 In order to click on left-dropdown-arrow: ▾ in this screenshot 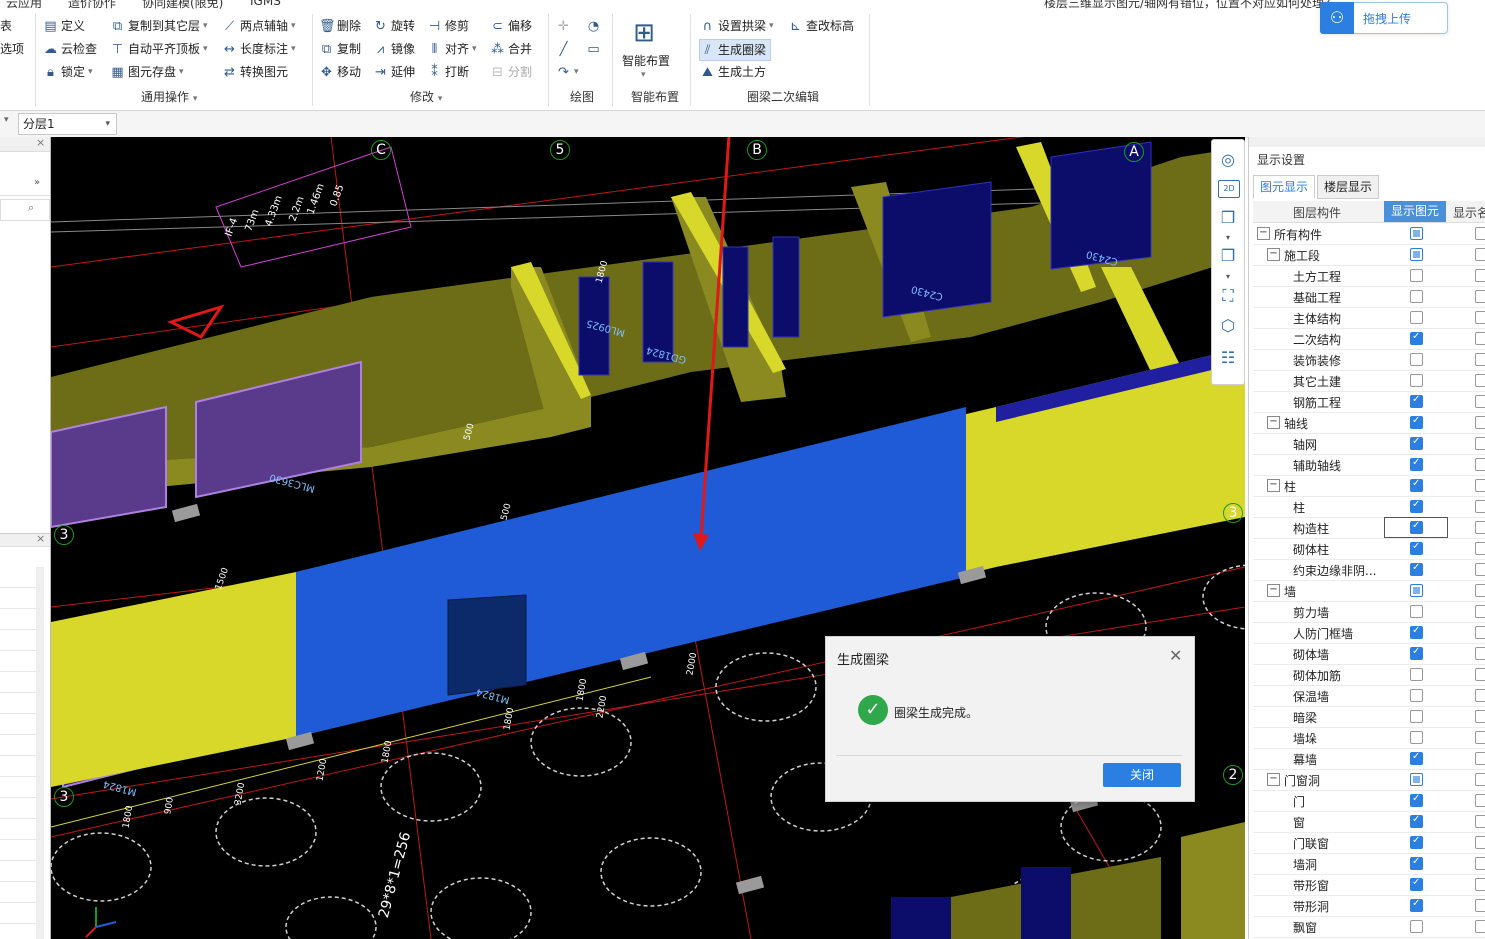, I will do `click(6, 120)`.